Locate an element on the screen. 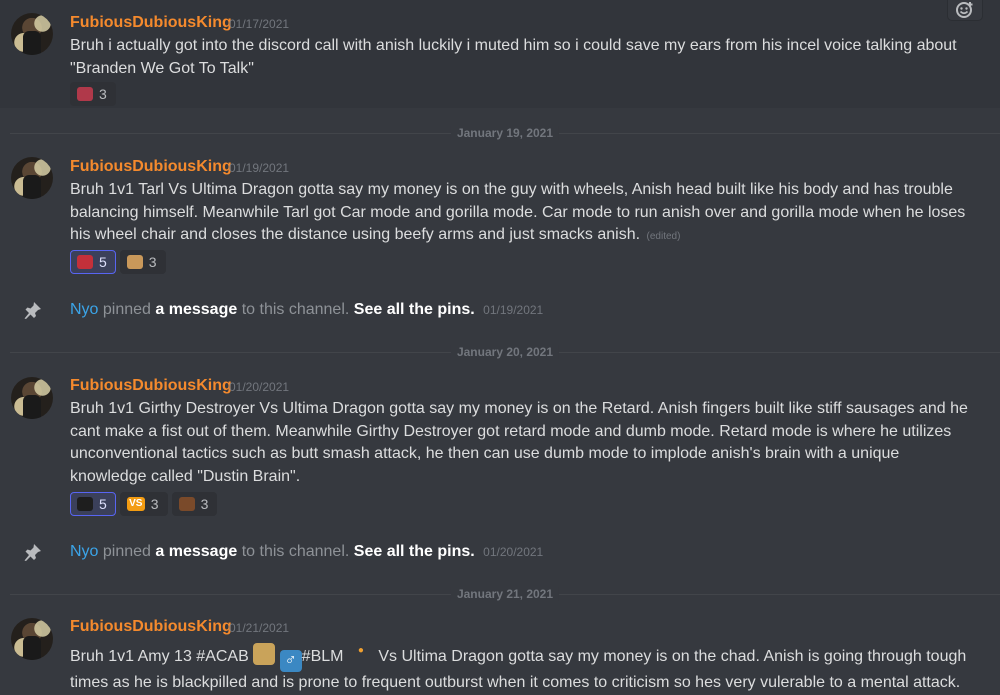 This screenshot has height=695, width=1000. reactions: 3 is located at coordinates (93, 94).